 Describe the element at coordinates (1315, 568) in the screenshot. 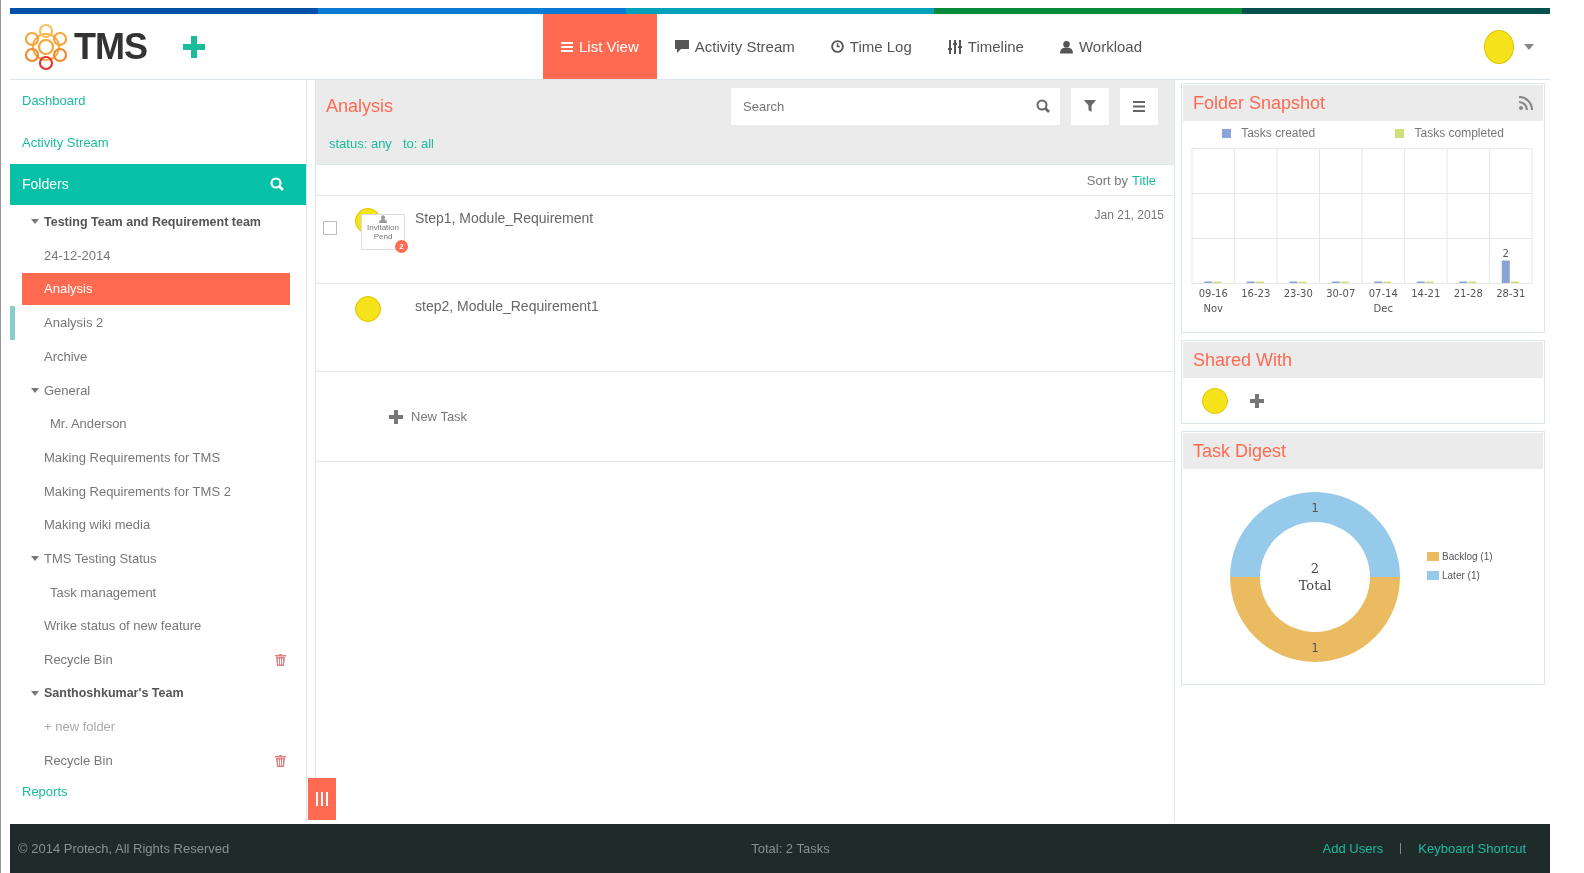

I see `total-value: 2` at that location.